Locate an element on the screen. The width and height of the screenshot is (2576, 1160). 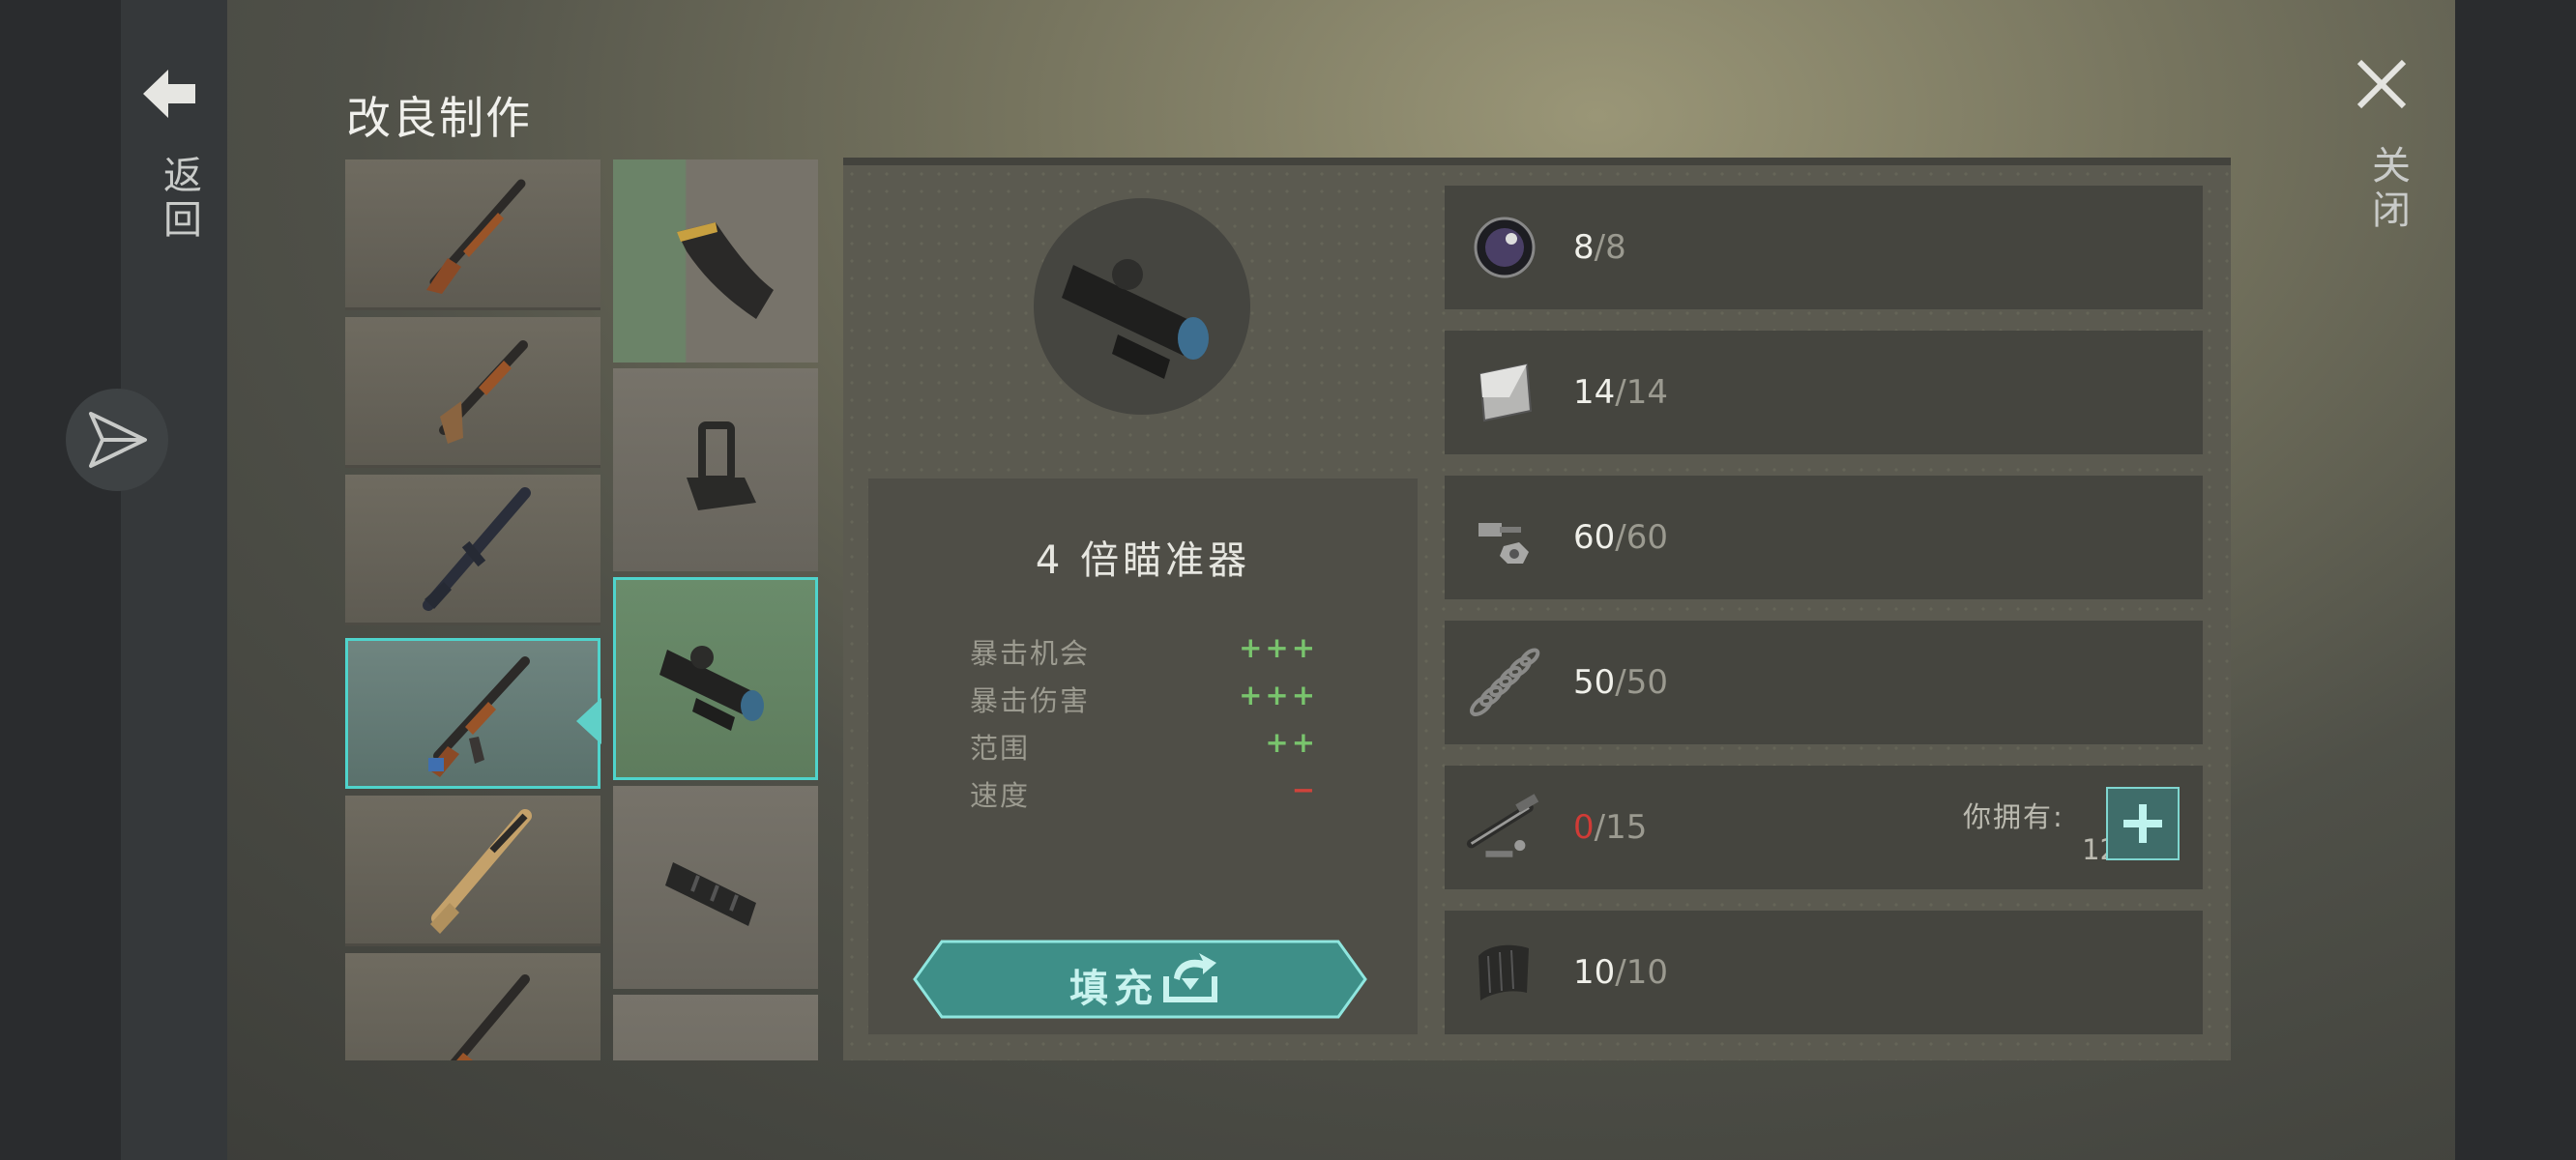
weapon-list is located at coordinates (474, 610).